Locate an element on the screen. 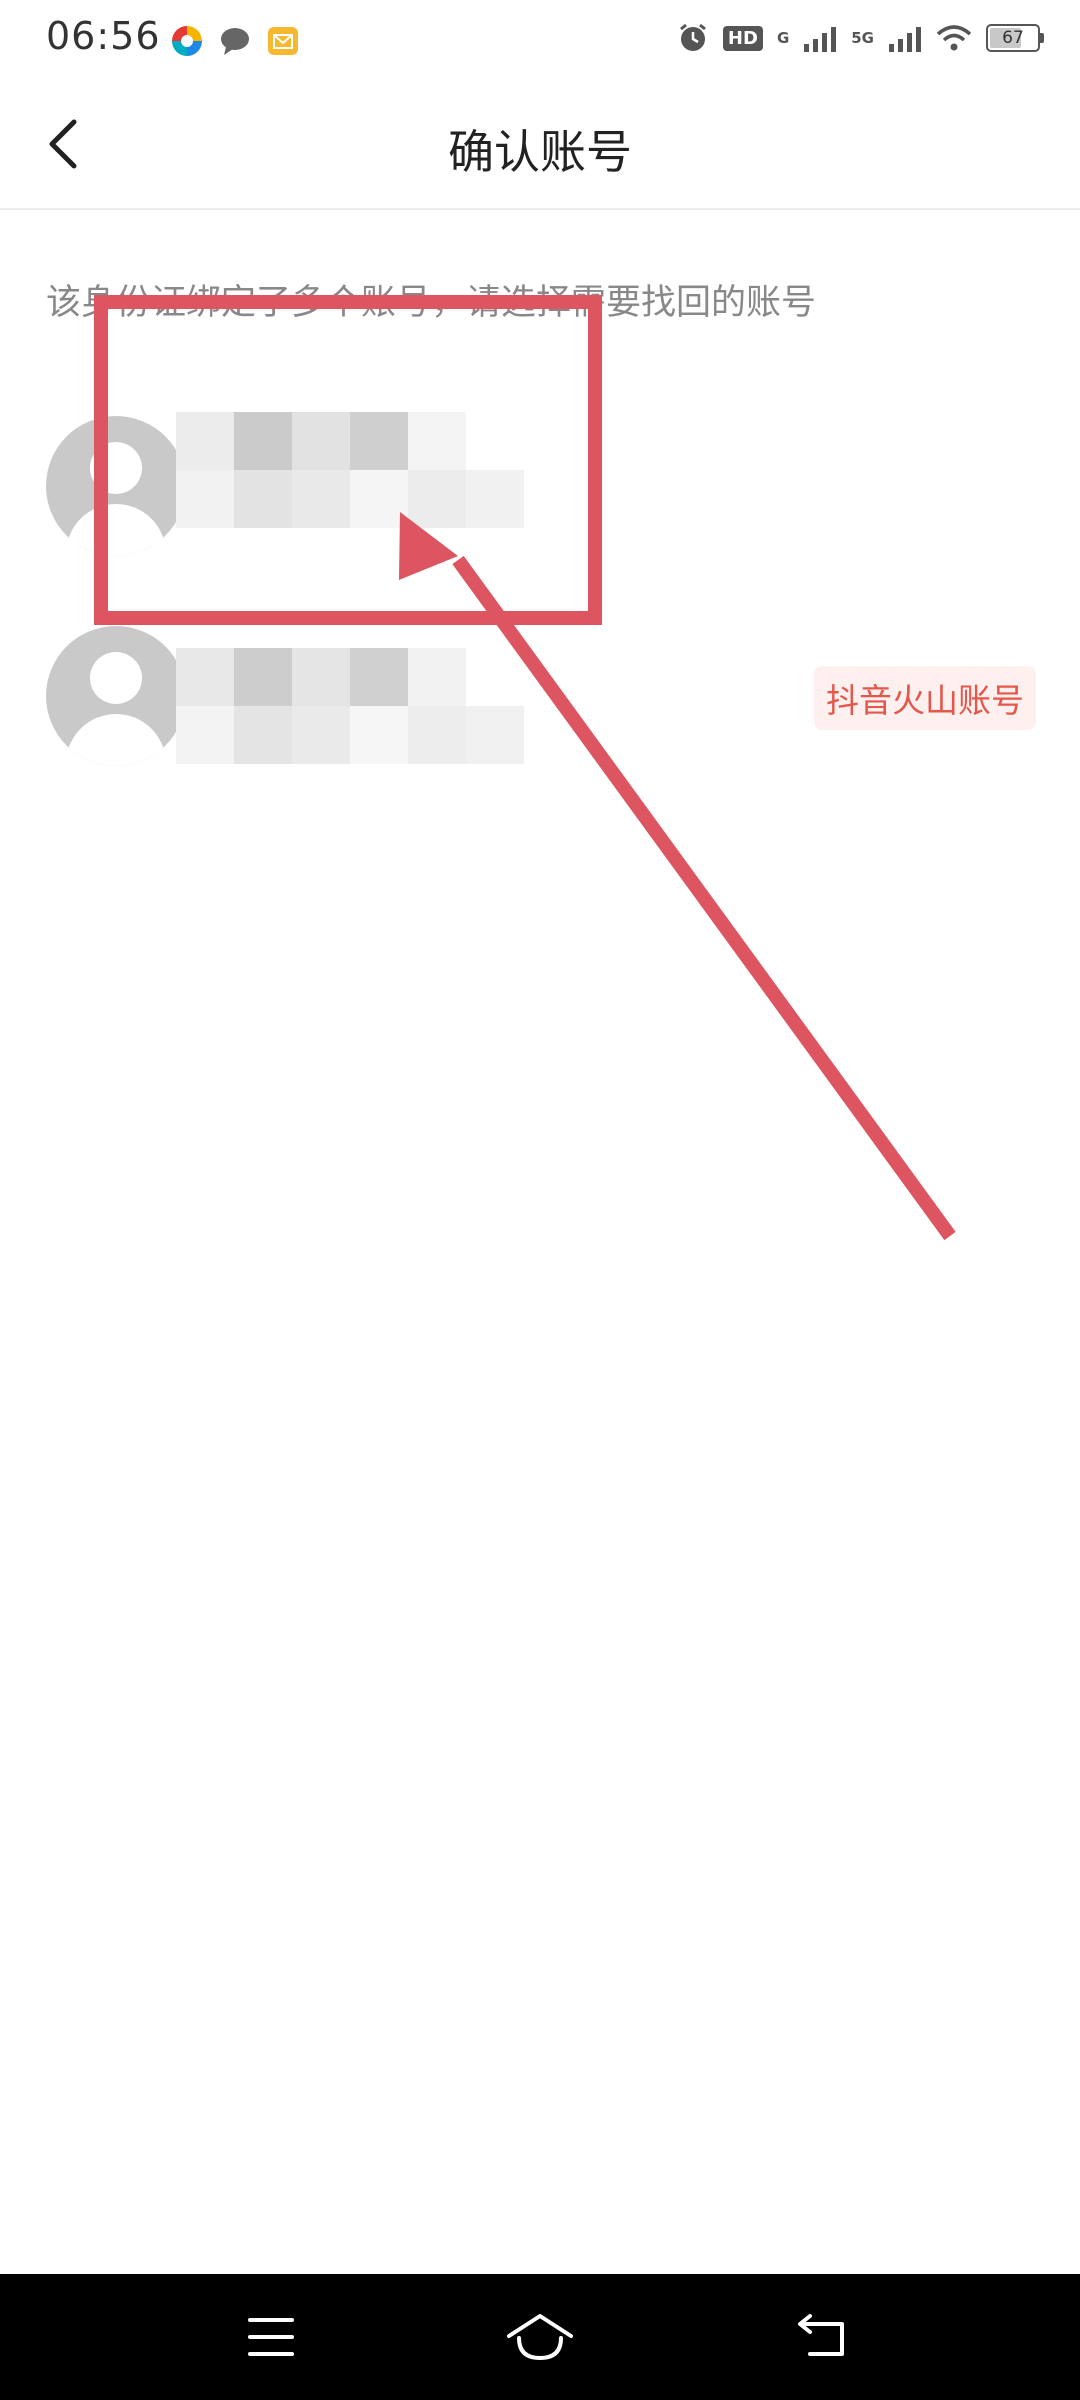 Image resolution: width=1080 pixels, height=2400 pixels. signal-label-5g: 5G is located at coordinates (862, 38).